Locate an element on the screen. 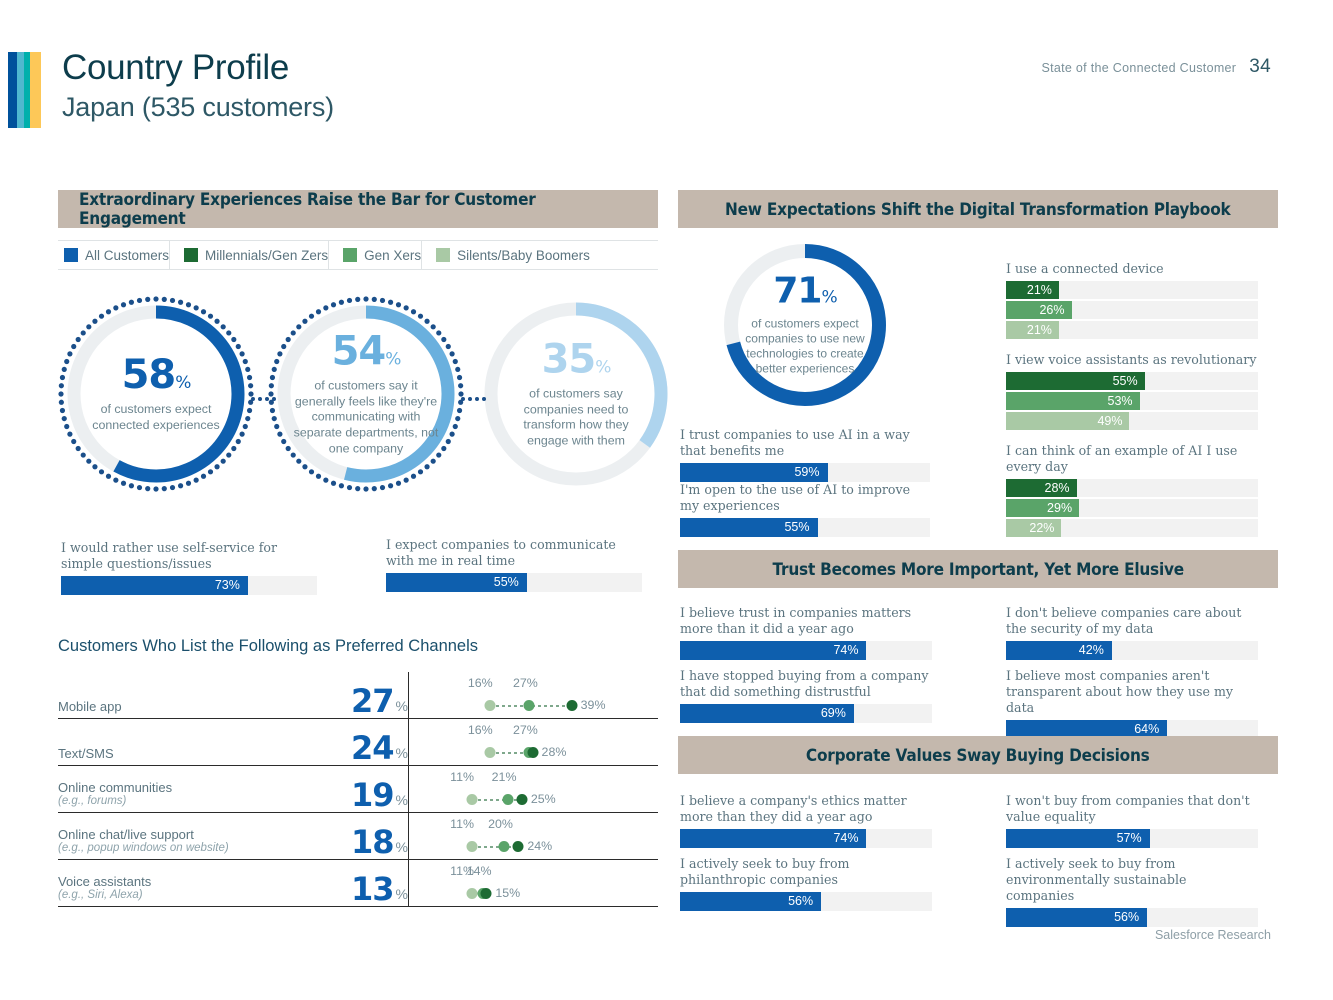 The image size is (1333, 1000). channel-value: 13 is located at coordinates (373, 888).